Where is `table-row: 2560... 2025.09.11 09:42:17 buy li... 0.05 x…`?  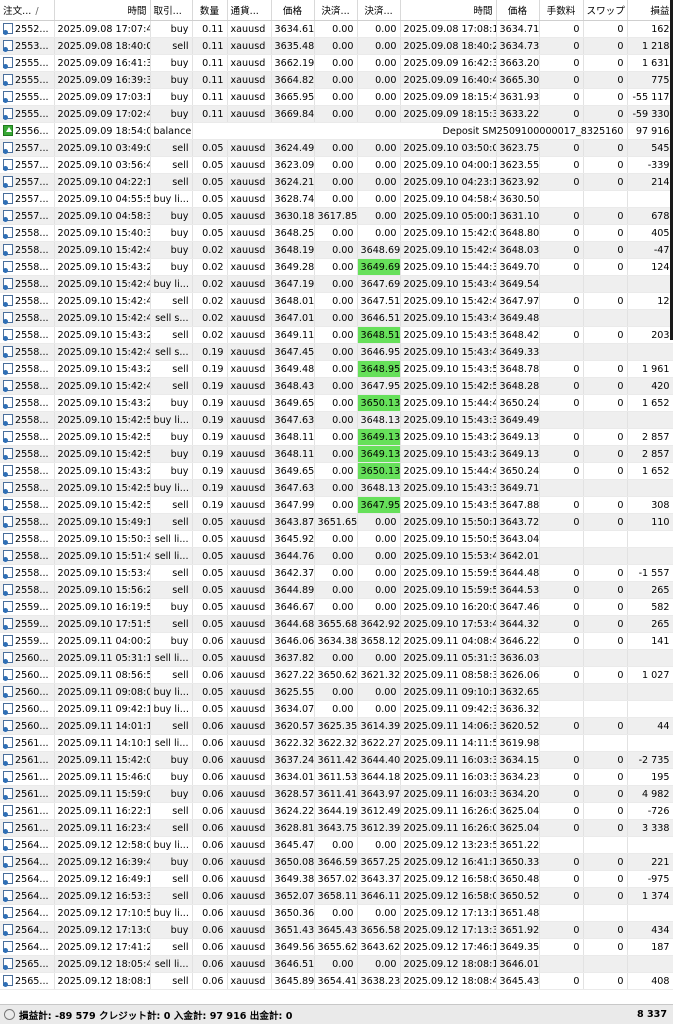 table-row: 2560... 2025.09.11 09:42:17 buy li... 0.05 x… is located at coordinates (336, 709).